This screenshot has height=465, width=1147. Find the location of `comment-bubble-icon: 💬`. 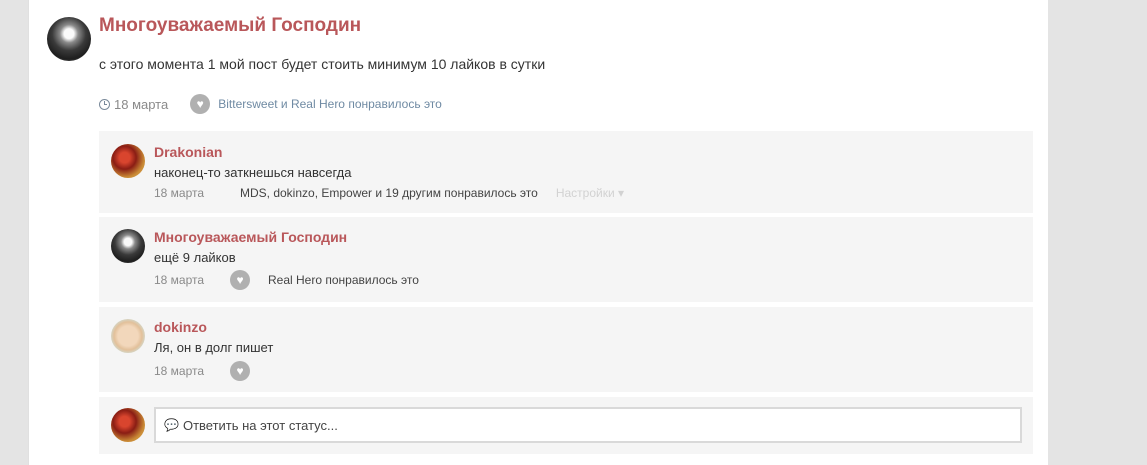

comment-bubble-icon: 💬 is located at coordinates (171, 425).